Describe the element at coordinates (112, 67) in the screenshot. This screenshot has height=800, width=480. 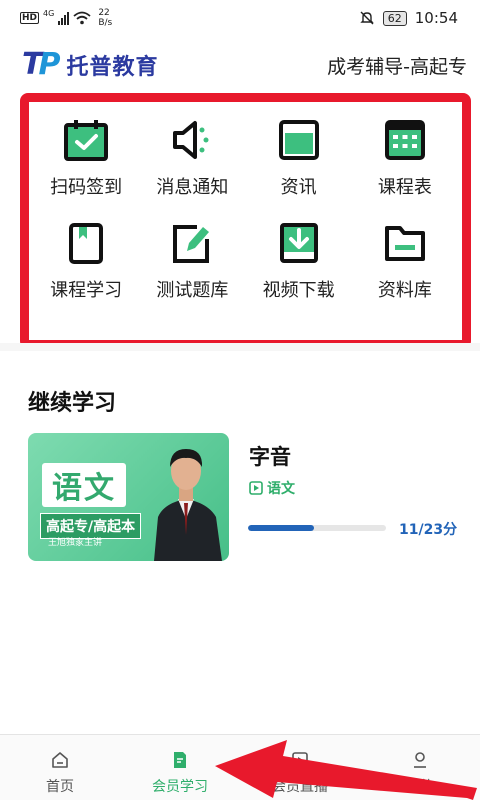
I see `brand-name: 托普教育` at that location.